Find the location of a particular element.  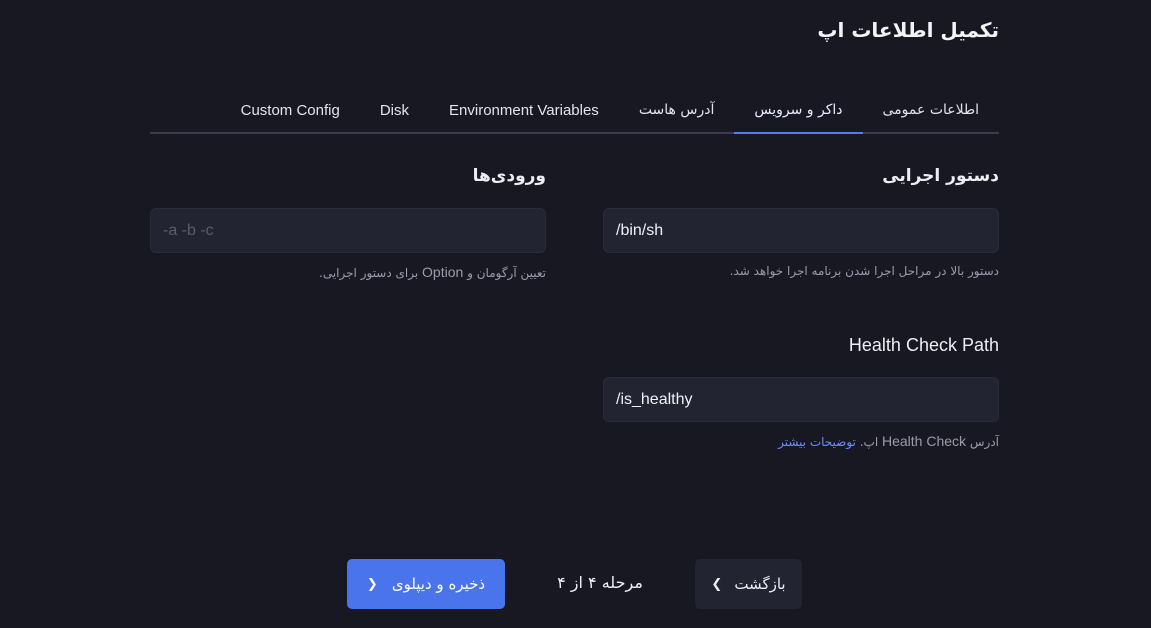

args-label: ورودی‌ها is located at coordinates (509, 176).